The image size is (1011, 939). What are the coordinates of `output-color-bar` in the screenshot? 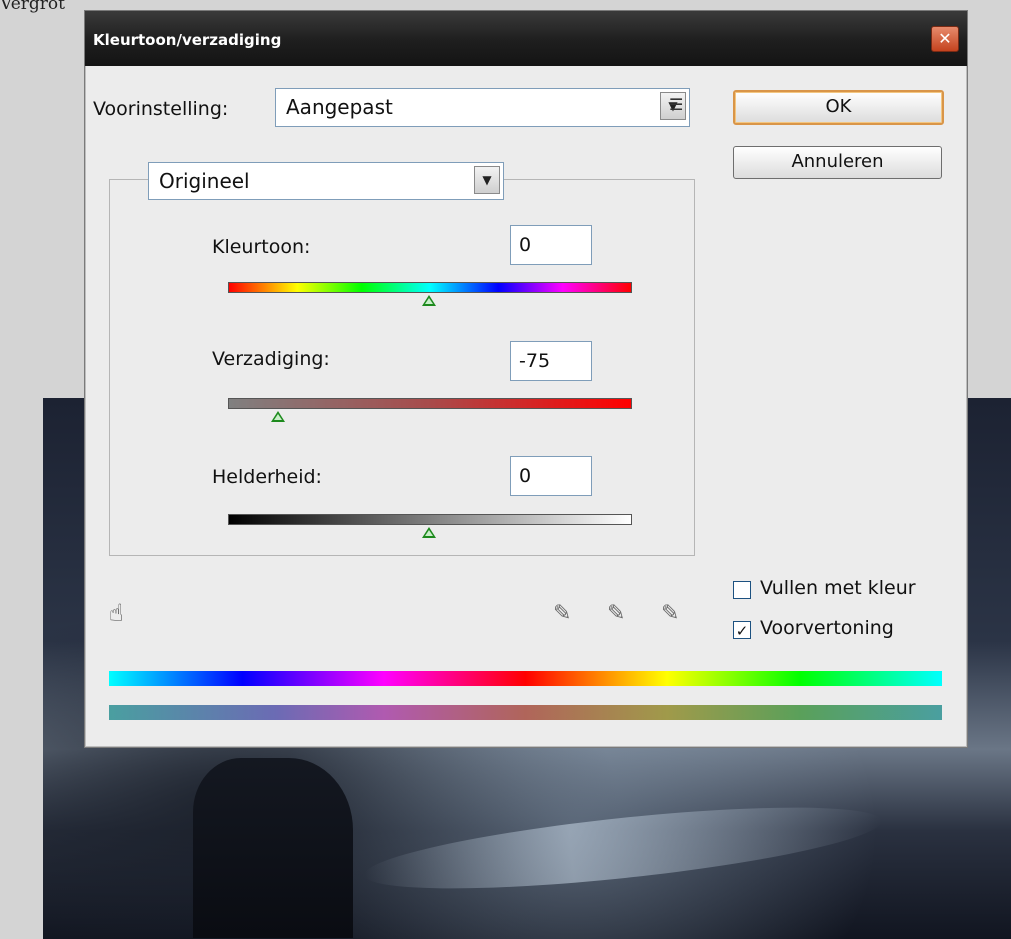 It's located at (525, 712).